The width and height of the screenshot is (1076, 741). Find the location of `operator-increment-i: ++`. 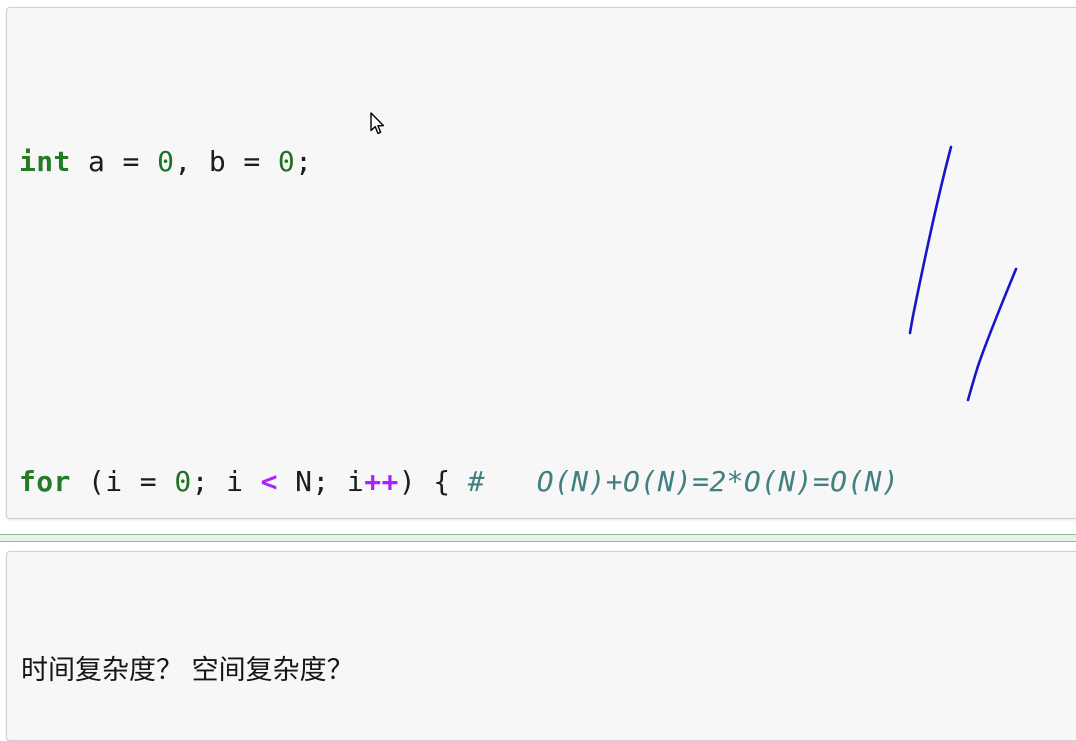

operator-increment-i: ++ is located at coordinates (381, 481).